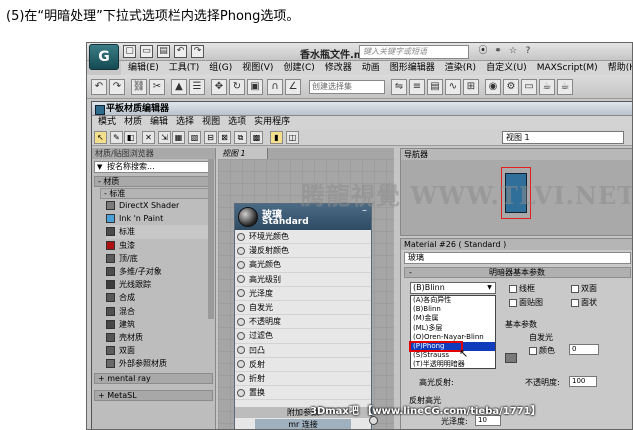  What do you see at coordinates (453, 328) in the screenshot?
I see `shader-option: (ML)多层` at bounding box center [453, 328].